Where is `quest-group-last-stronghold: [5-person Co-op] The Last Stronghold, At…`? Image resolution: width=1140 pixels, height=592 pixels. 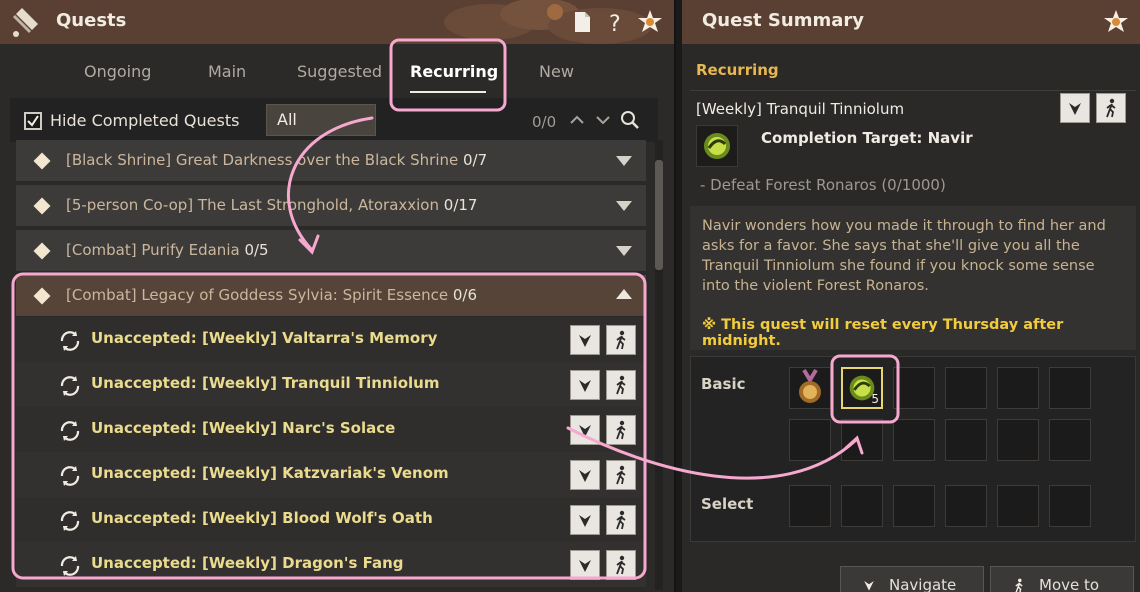
quest-group-last-stronghold: [5-person Co-op] The Last Stronghold, At… is located at coordinates (331, 206).